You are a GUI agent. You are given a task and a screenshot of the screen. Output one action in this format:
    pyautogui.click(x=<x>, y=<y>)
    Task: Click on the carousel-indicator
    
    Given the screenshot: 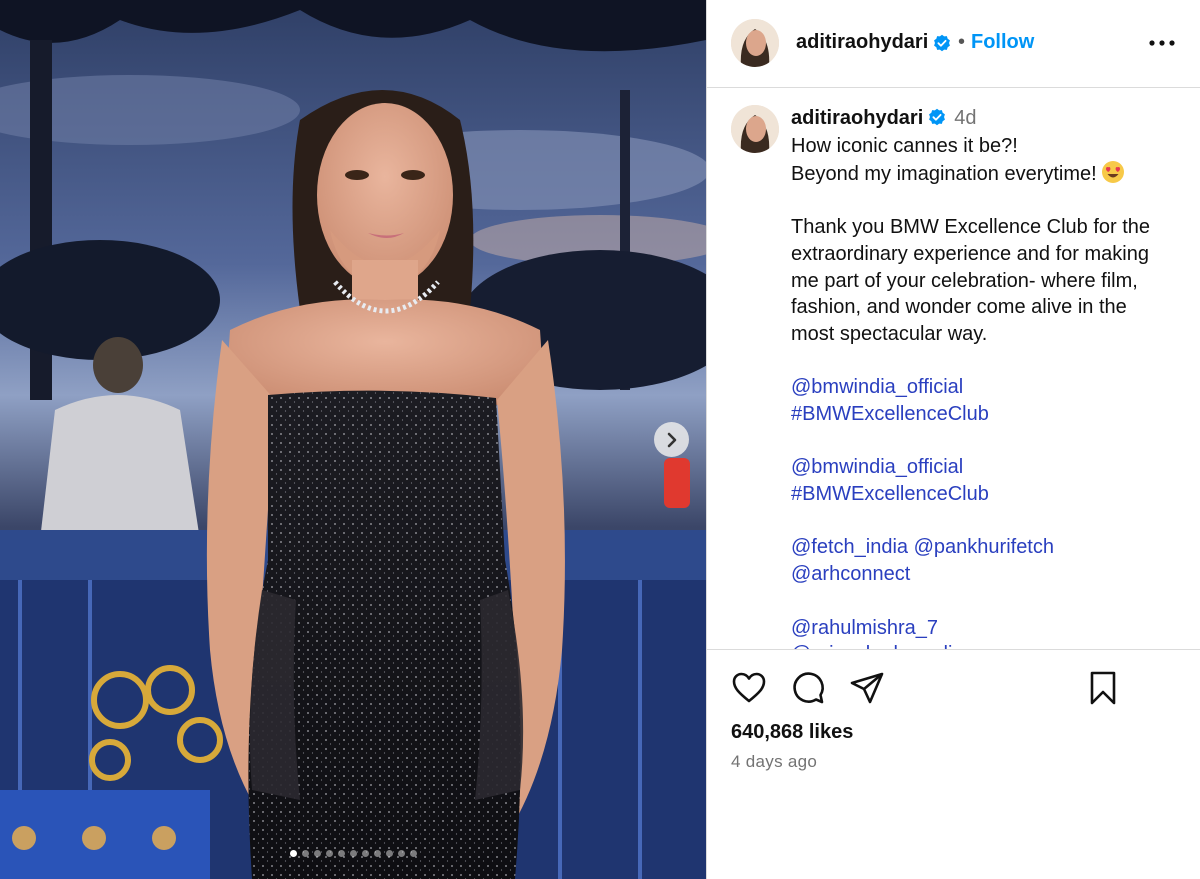 What is the action you would take?
    pyautogui.click(x=353, y=853)
    